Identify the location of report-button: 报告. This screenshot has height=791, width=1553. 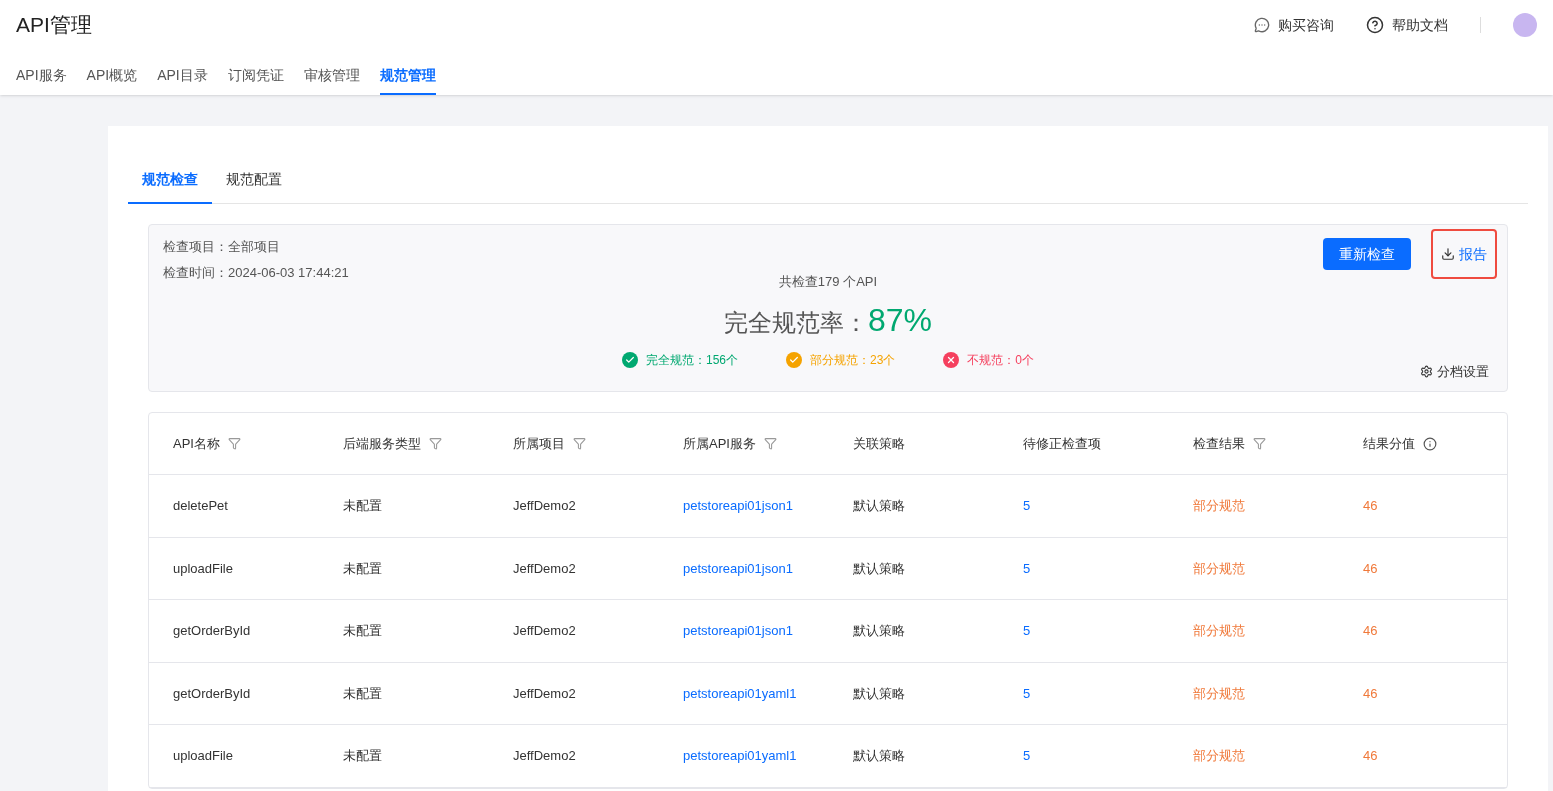
(1464, 254).